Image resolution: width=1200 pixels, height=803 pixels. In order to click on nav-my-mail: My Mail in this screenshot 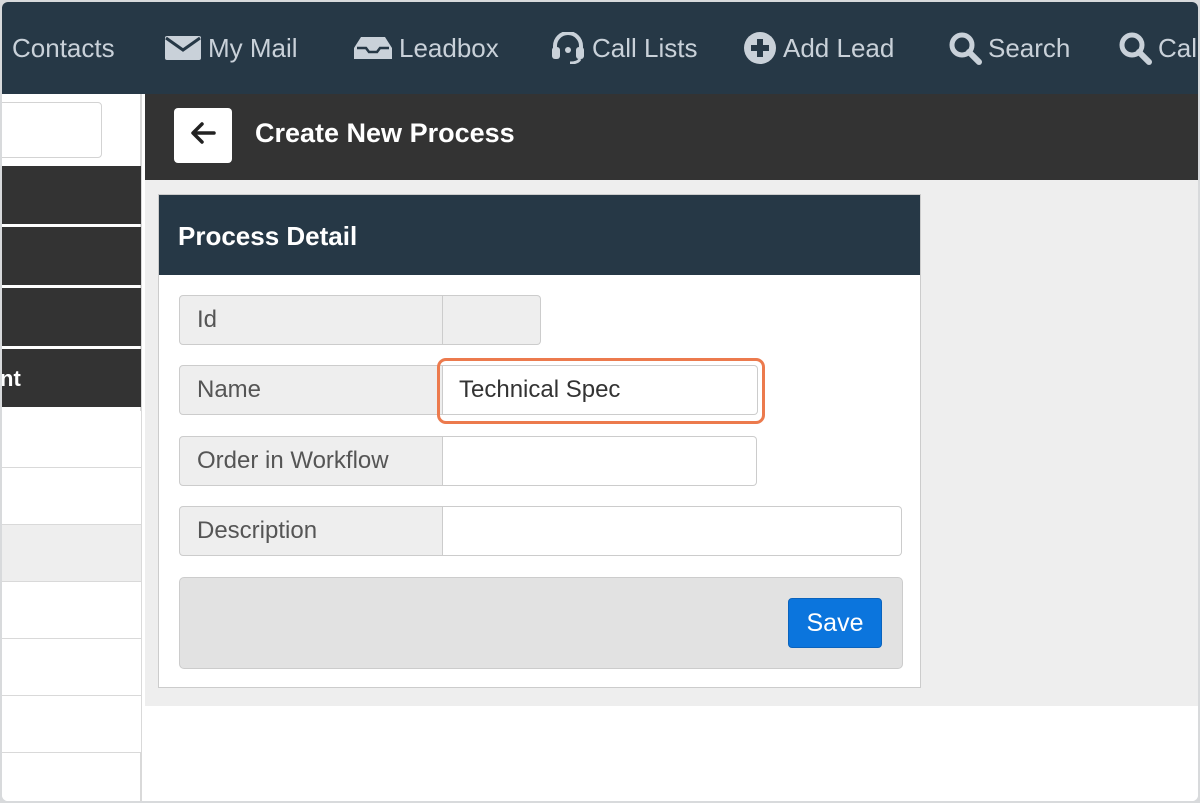, I will do `click(231, 48)`.